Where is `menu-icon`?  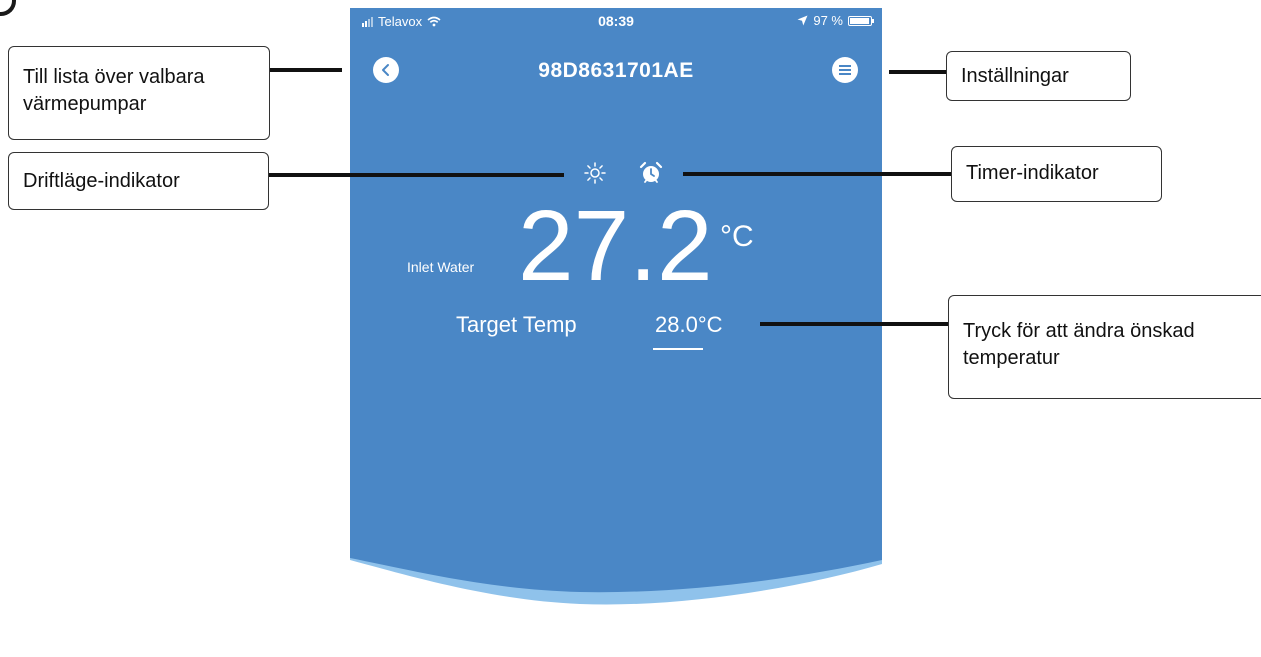
menu-icon is located at coordinates (845, 70).